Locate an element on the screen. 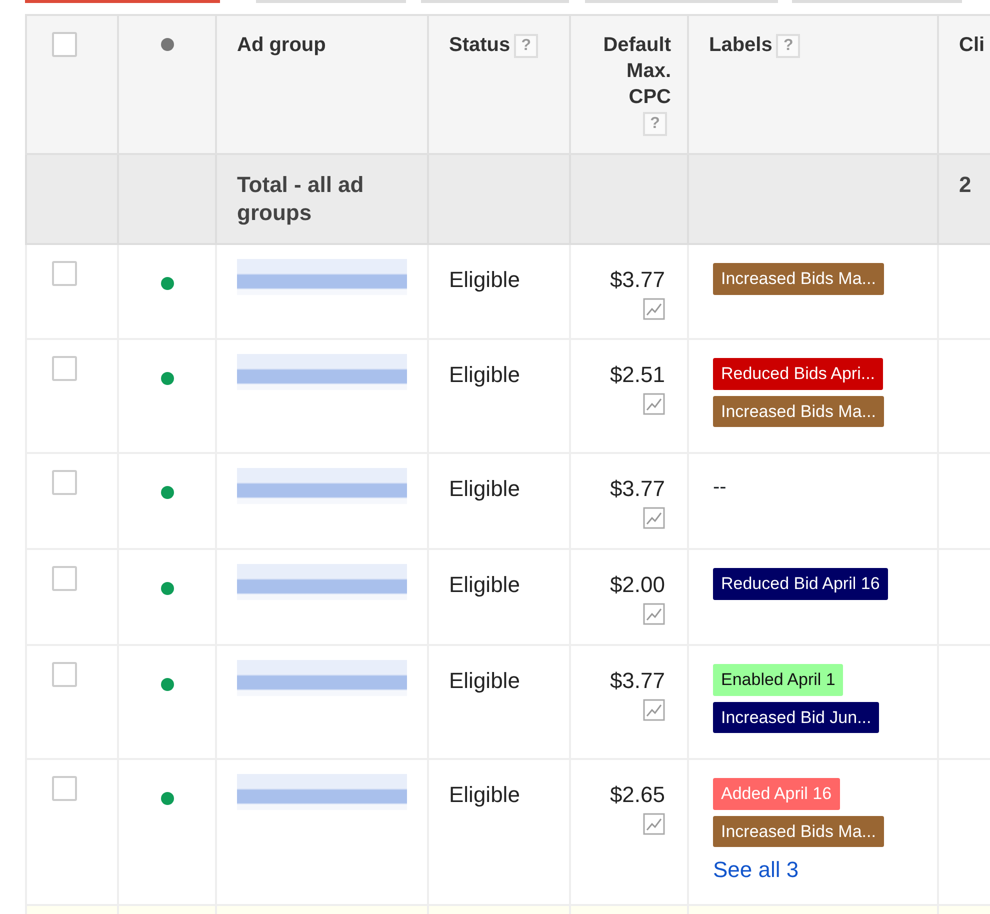  column-header: Ad group is located at coordinates (281, 45).